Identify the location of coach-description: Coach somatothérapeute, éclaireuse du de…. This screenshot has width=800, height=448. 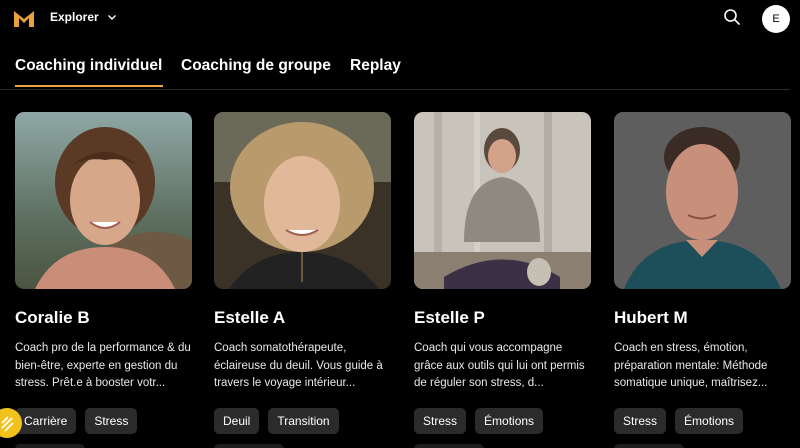
(298, 365).